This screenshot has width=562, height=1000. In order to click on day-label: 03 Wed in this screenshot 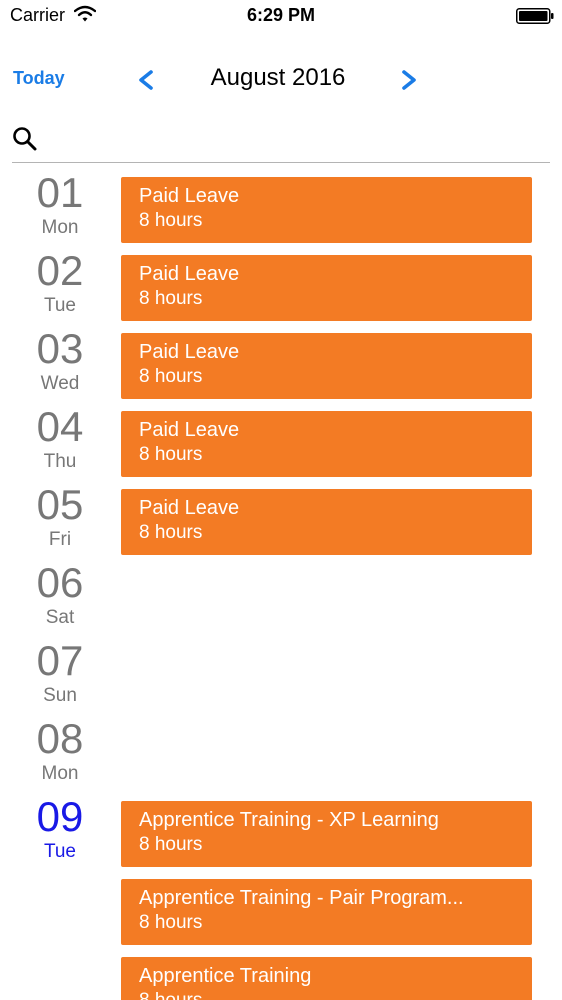, I will do `click(60, 361)`.